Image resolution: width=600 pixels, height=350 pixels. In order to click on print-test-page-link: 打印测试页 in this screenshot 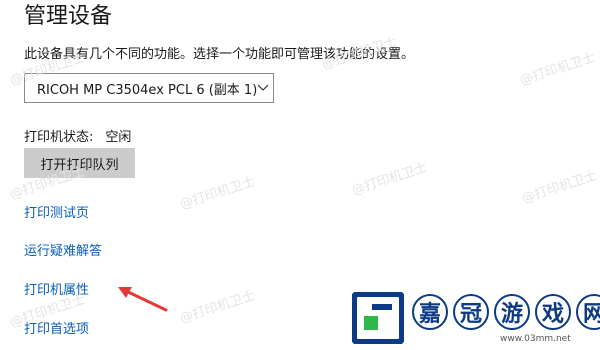, I will do `click(56, 211)`.